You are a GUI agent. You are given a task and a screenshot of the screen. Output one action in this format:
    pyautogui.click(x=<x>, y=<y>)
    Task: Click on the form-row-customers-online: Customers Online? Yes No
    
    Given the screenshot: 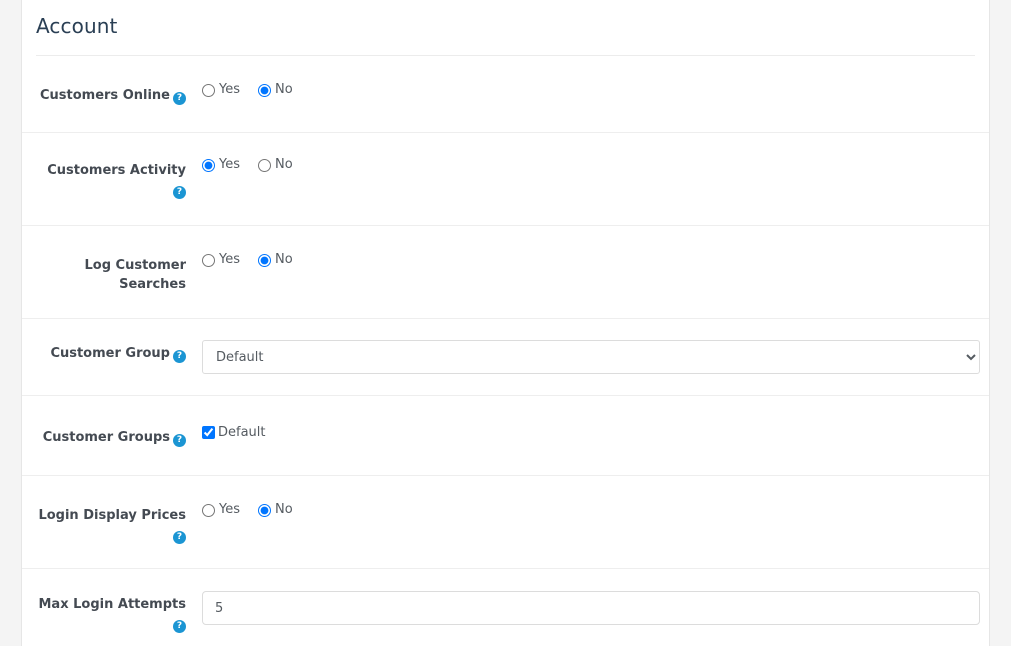 What is the action you would take?
    pyautogui.click(x=505, y=94)
    